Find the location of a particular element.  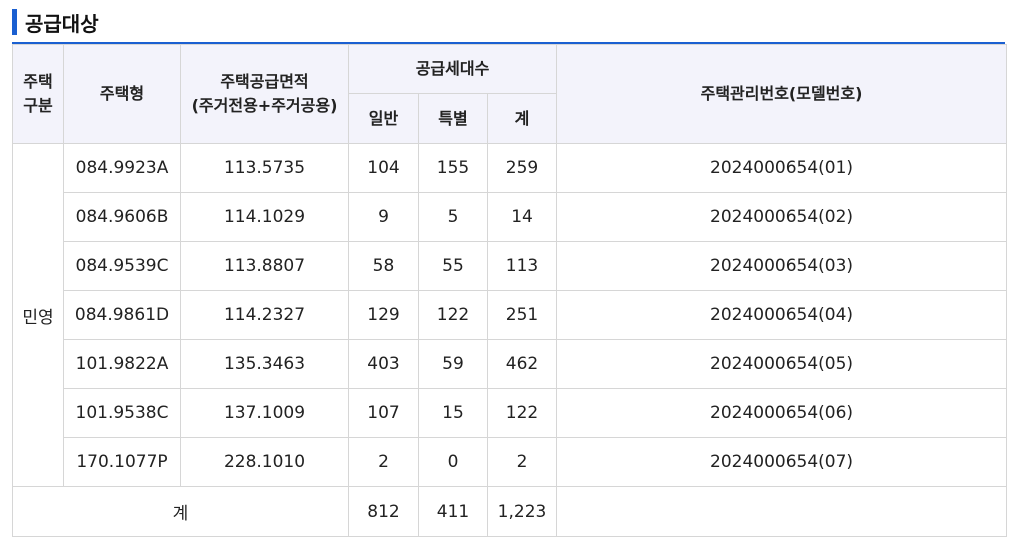

cell-house-type: 101.9538C is located at coordinates (122, 413).